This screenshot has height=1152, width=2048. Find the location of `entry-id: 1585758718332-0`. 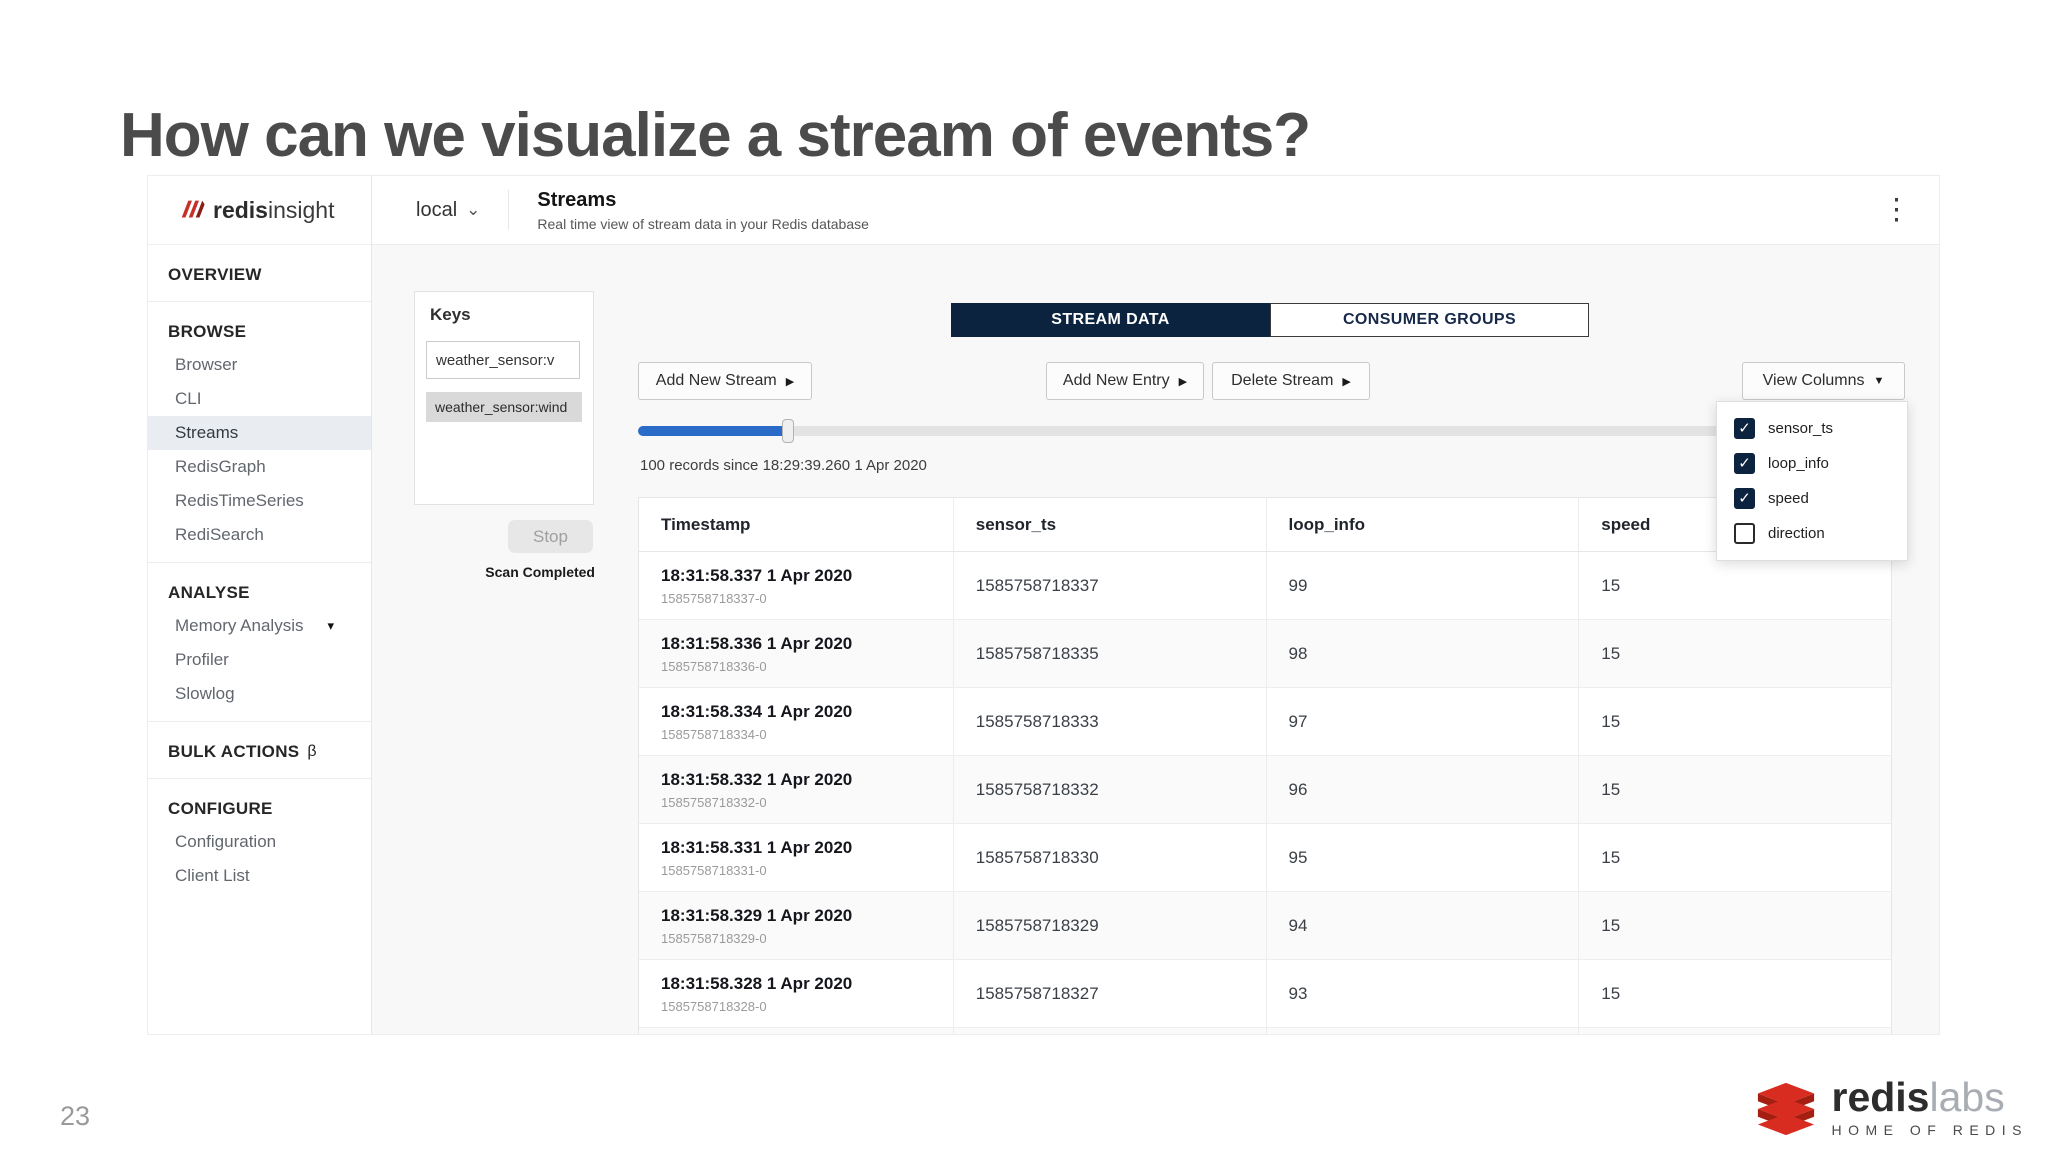

entry-id: 1585758718332-0 is located at coordinates (714, 802).